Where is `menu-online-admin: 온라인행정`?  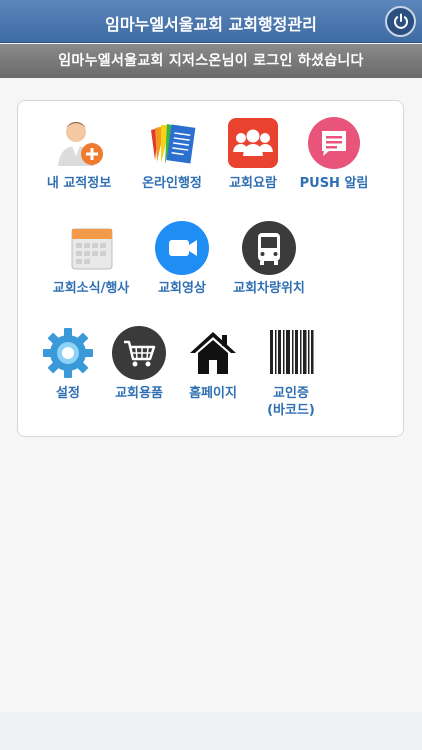
menu-online-admin: 온라인행정 is located at coordinates (172, 154).